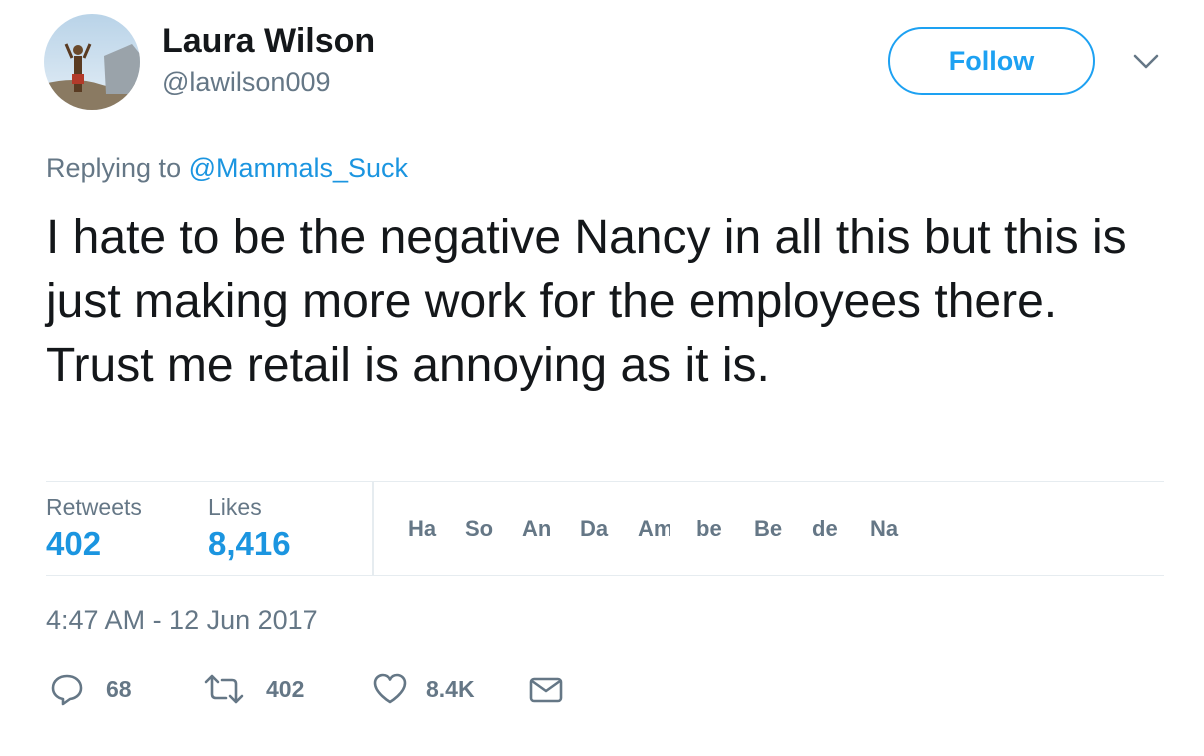  Describe the element at coordinates (249, 544) in the screenshot. I see `likes-count: 8,416` at that location.